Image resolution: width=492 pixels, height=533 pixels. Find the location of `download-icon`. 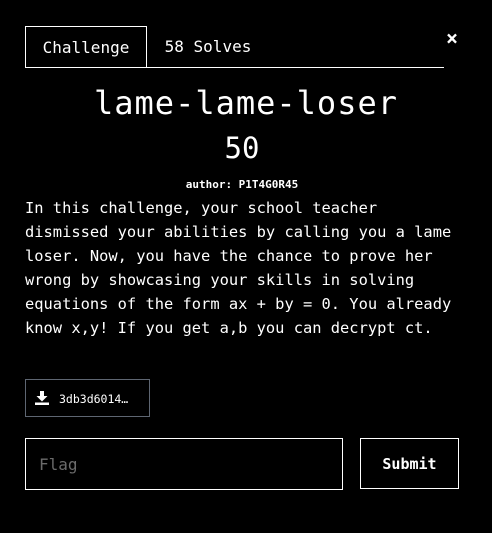

download-icon is located at coordinates (42, 398).